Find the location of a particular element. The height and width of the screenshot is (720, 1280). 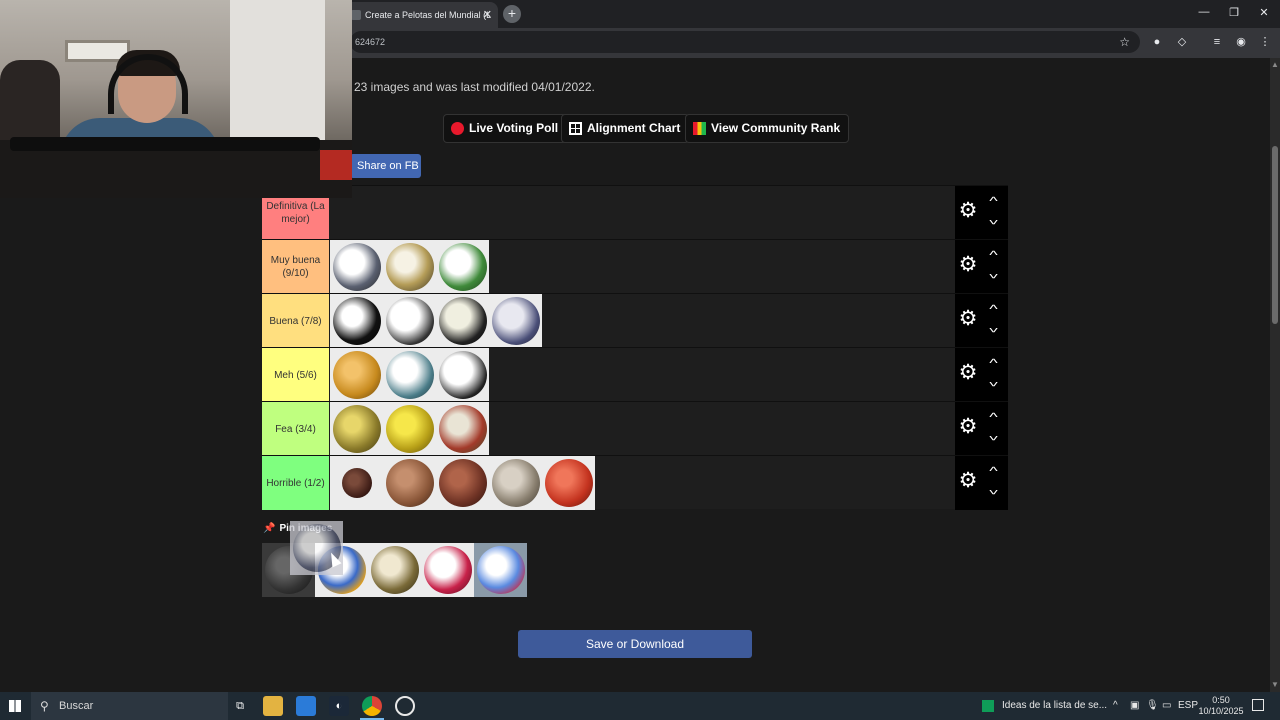

tray-chevron-icon: ^ is located at coordinates (1115, 706).